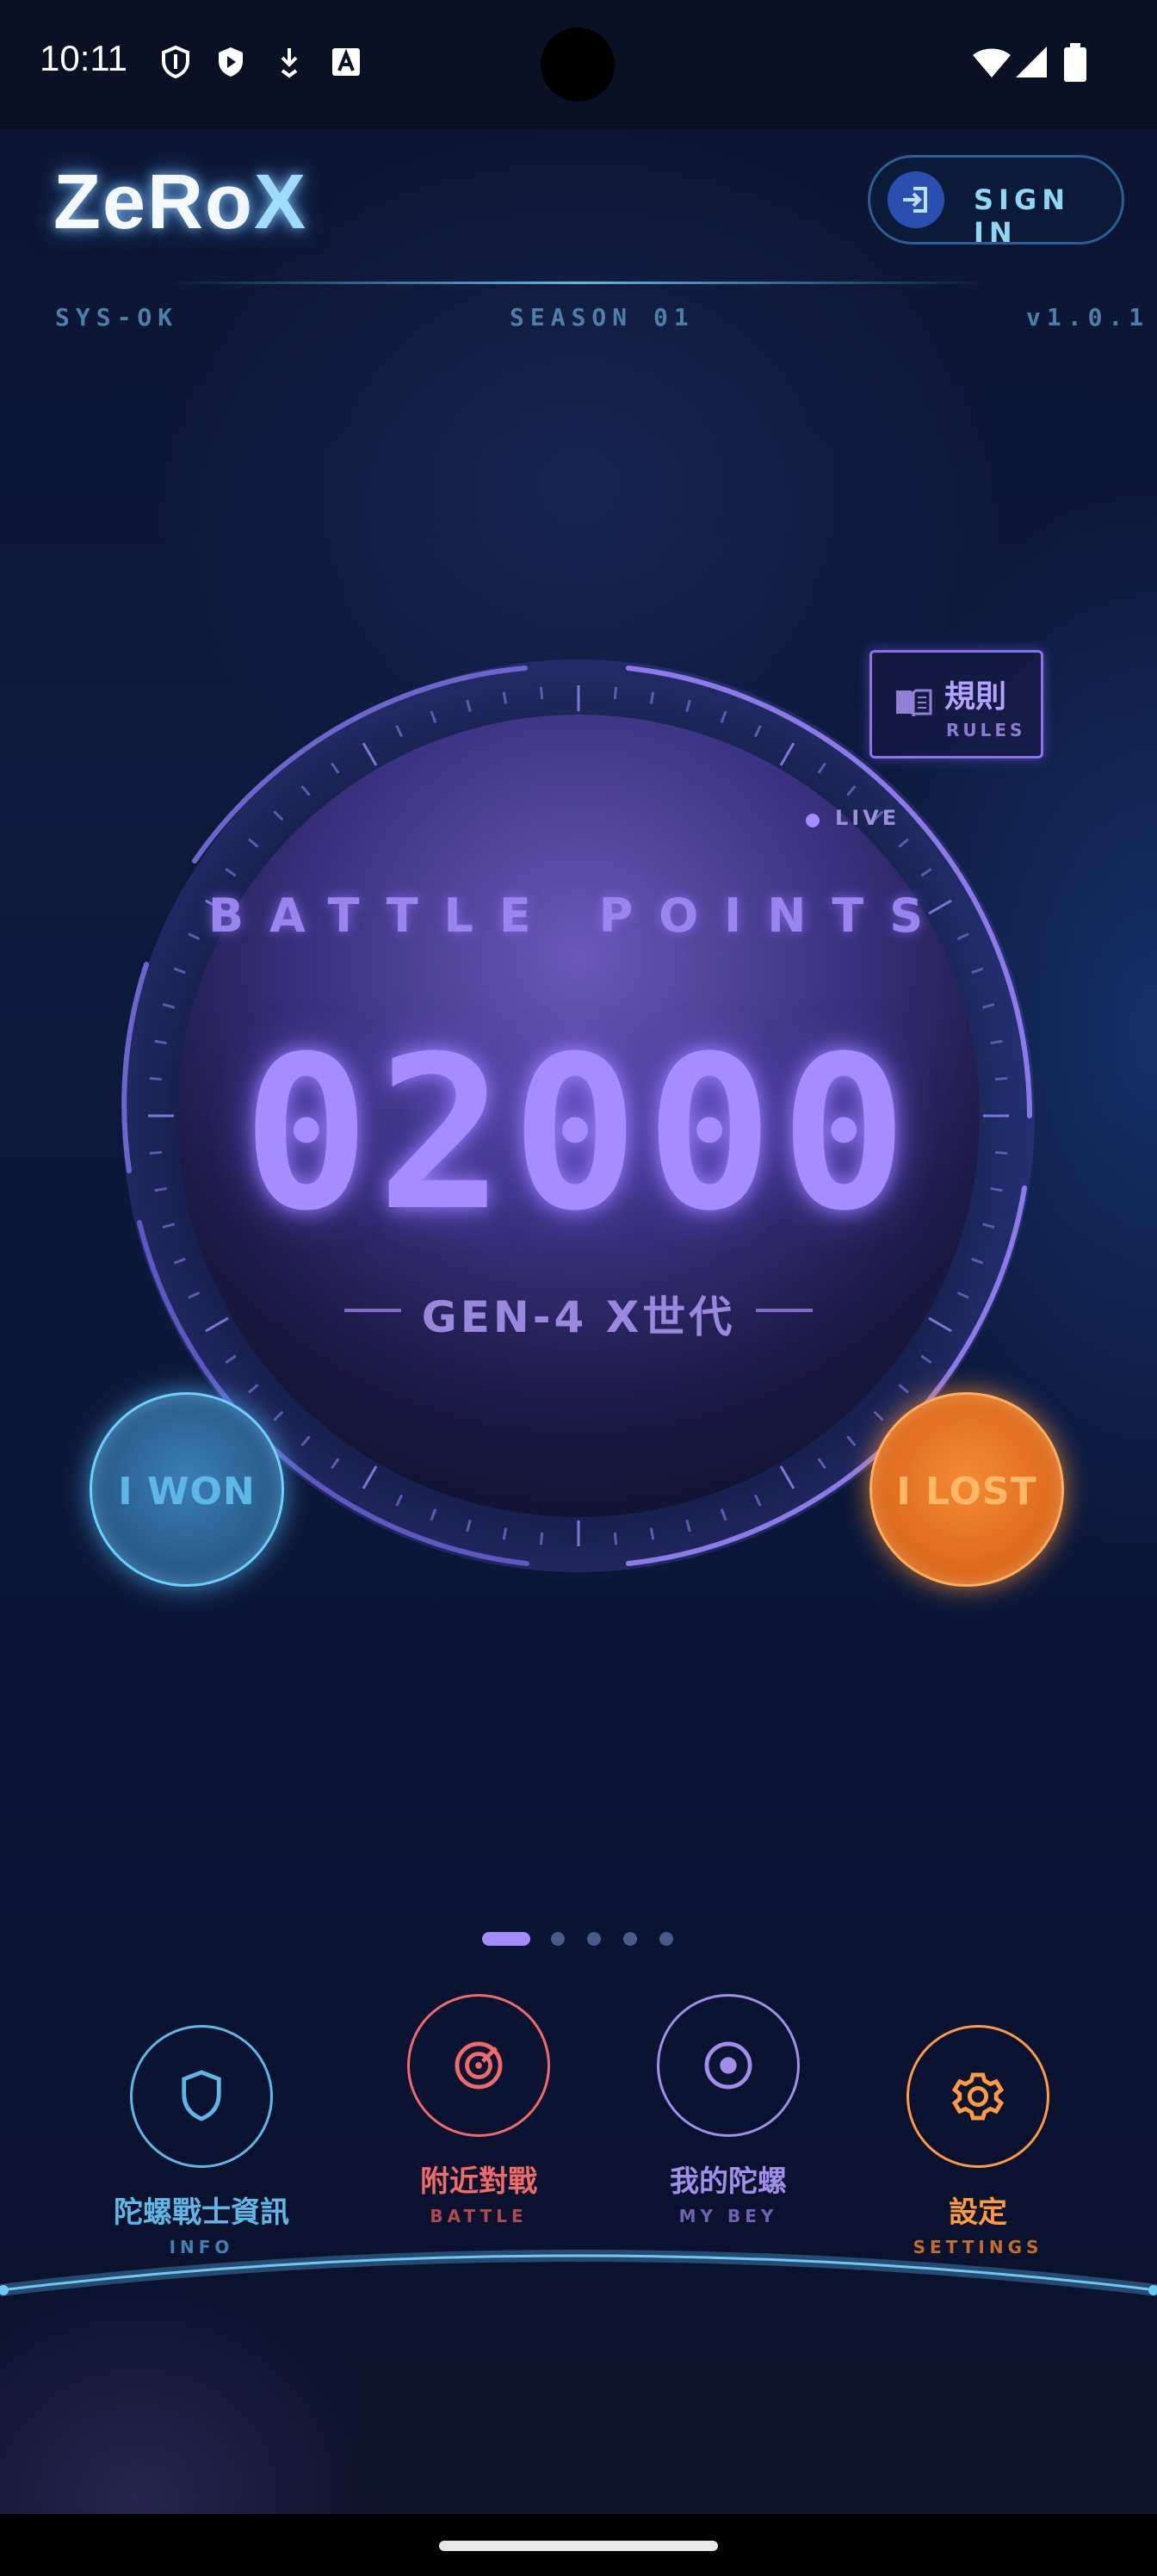  Describe the element at coordinates (84, 58) in the screenshot. I see `status-time: 10:11` at that location.